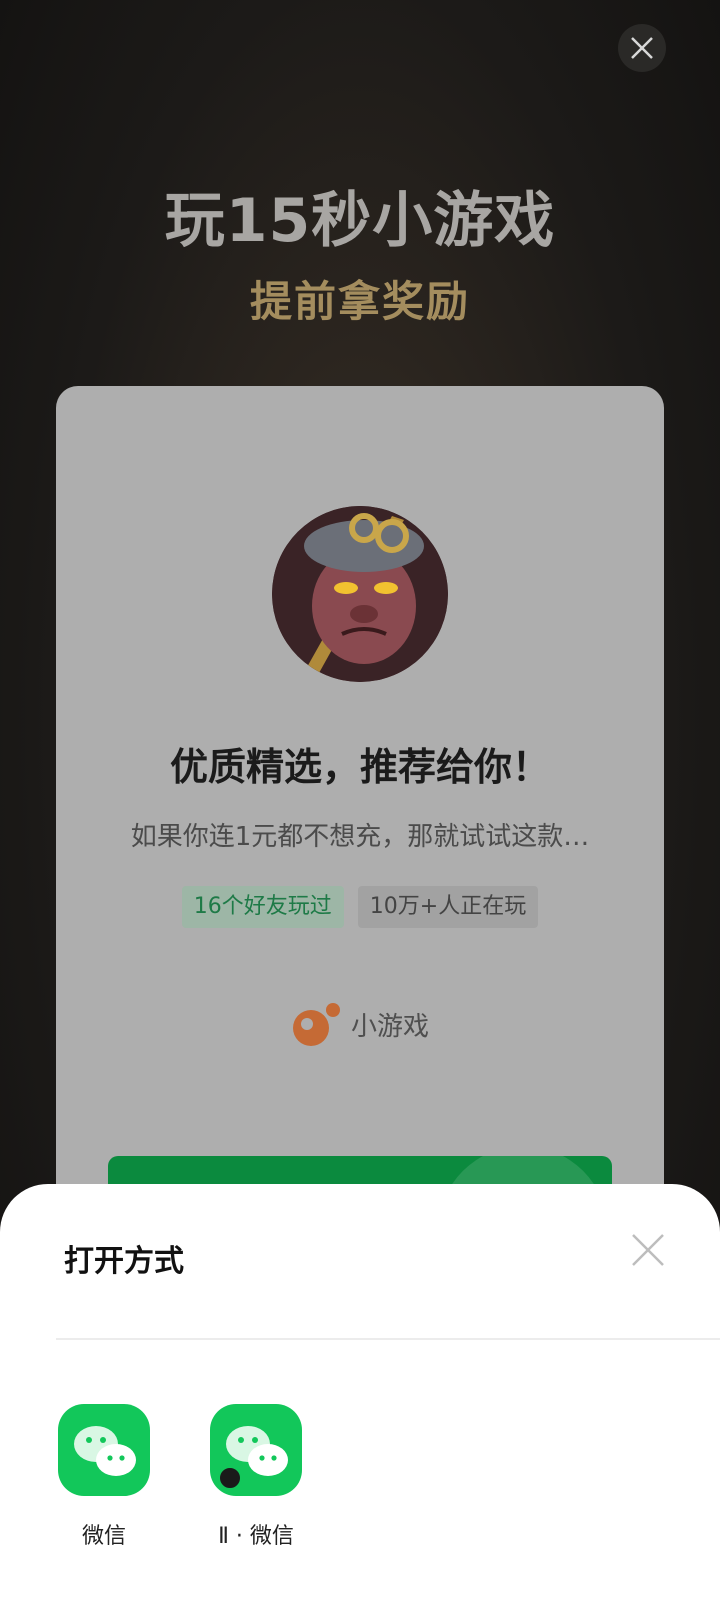 This screenshot has width=720, height=1600. I want to click on close-popup-button, so click(642, 48).